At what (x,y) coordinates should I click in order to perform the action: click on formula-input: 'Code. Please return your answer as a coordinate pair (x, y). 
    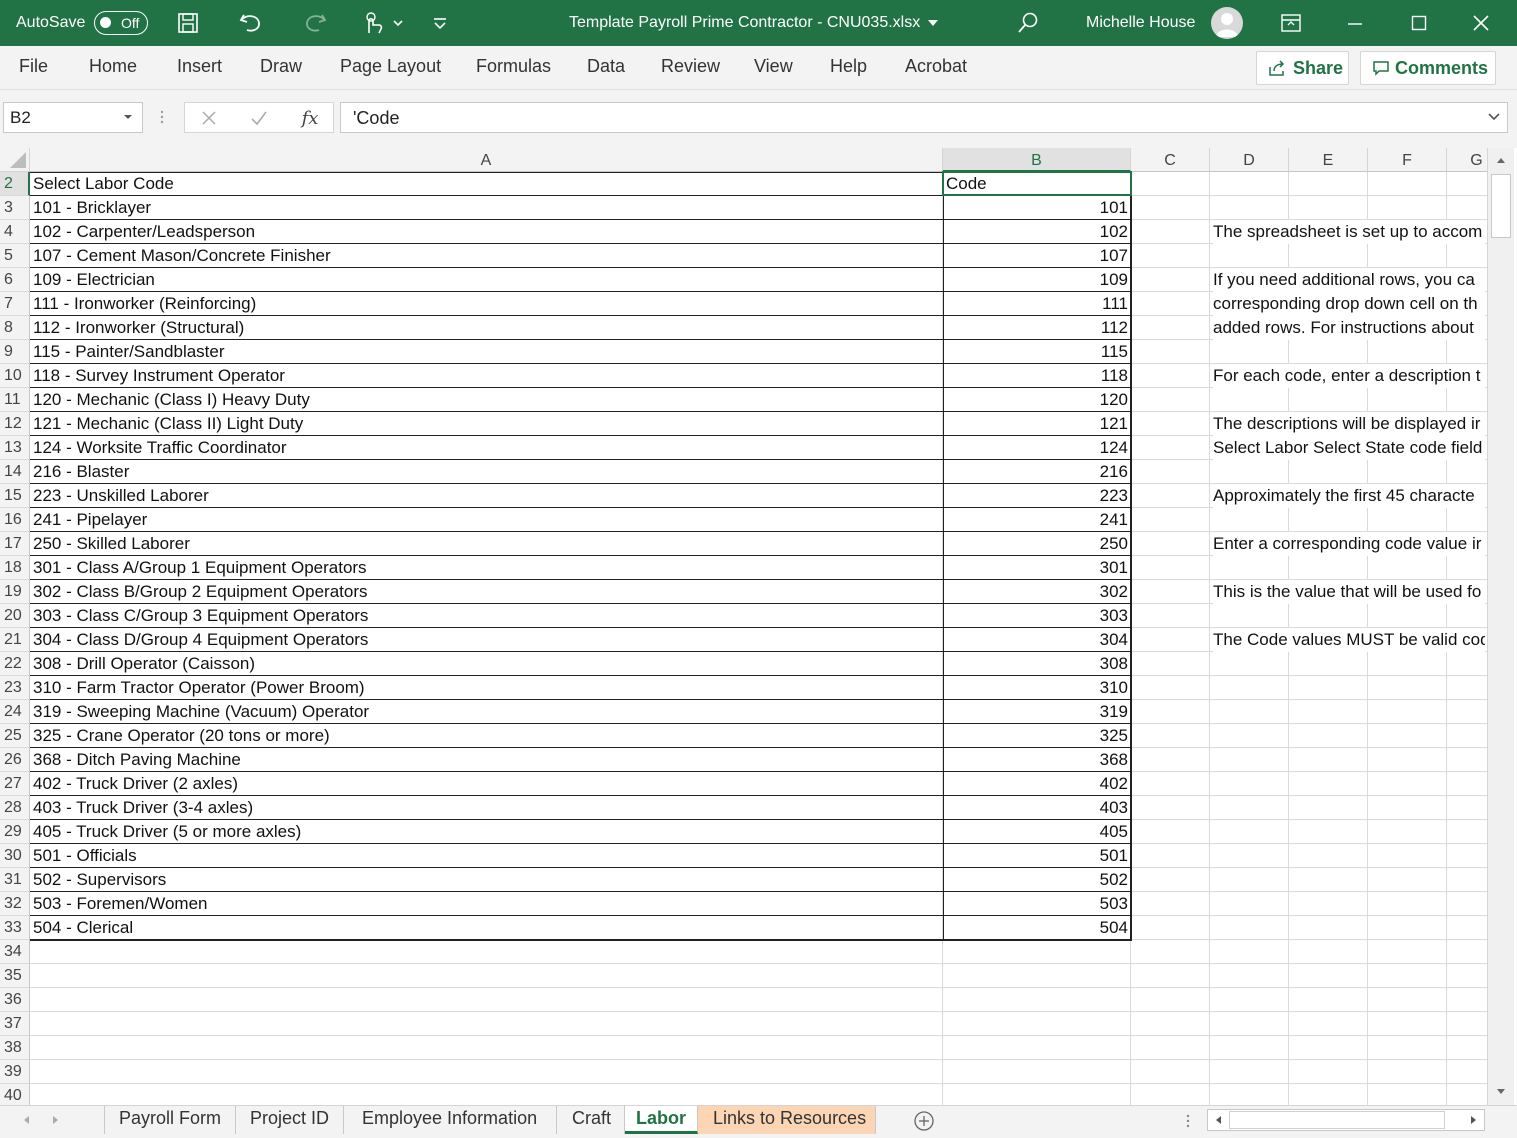
    Looking at the image, I should click on (924, 117).